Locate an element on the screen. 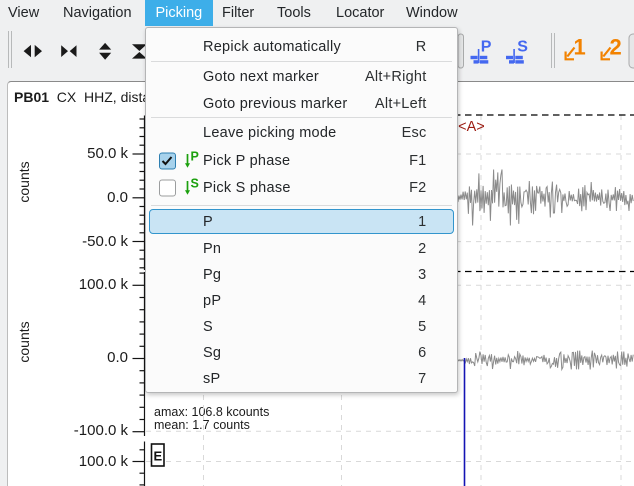  svg-text: 2 is located at coordinates (616, 47).